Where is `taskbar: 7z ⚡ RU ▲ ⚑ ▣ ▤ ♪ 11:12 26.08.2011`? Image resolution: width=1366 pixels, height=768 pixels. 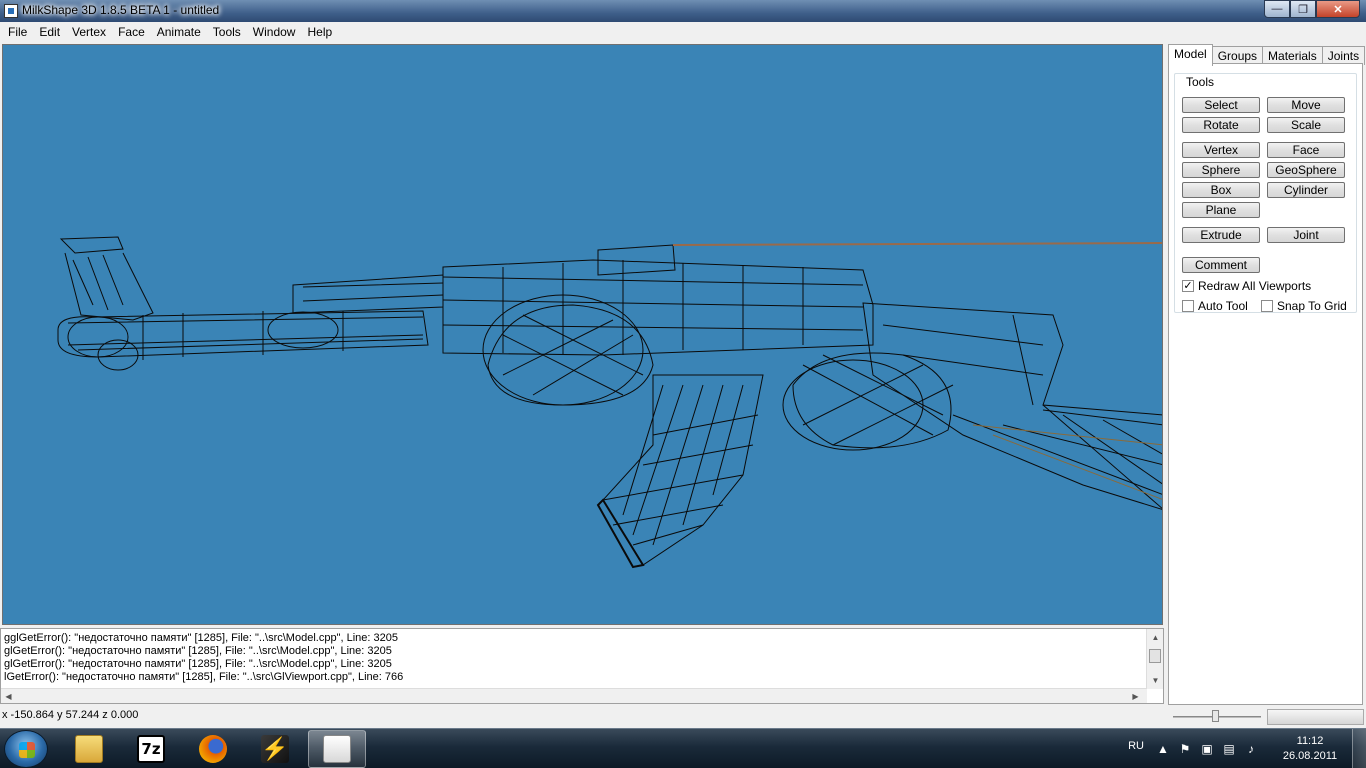
taskbar: 7z ⚡ RU ▲ ⚑ ▣ ▤ ♪ 11:12 26.08.2011 is located at coordinates (683, 748).